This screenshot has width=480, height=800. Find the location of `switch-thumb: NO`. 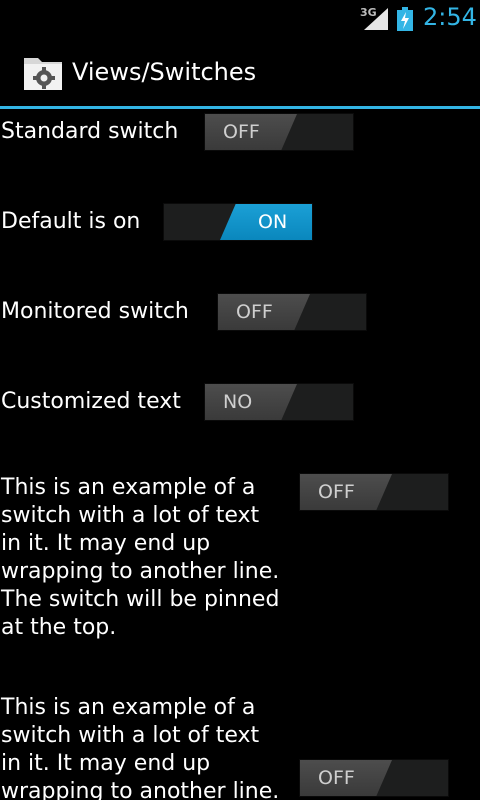

switch-thumb: NO is located at coordinates (251, 402).